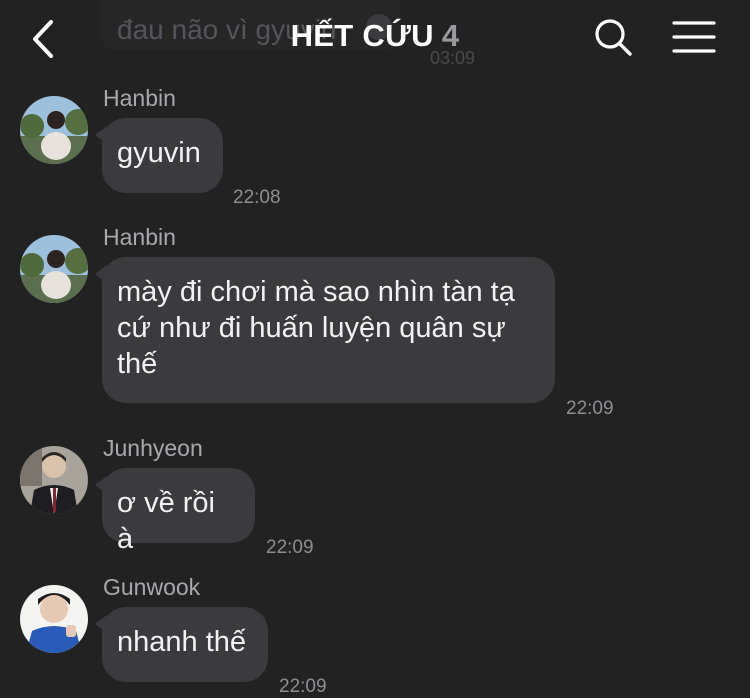 The width and height of the screenshot is (750, 698). I want to click on message-bubble: nhanh thế, so click(181, 644).